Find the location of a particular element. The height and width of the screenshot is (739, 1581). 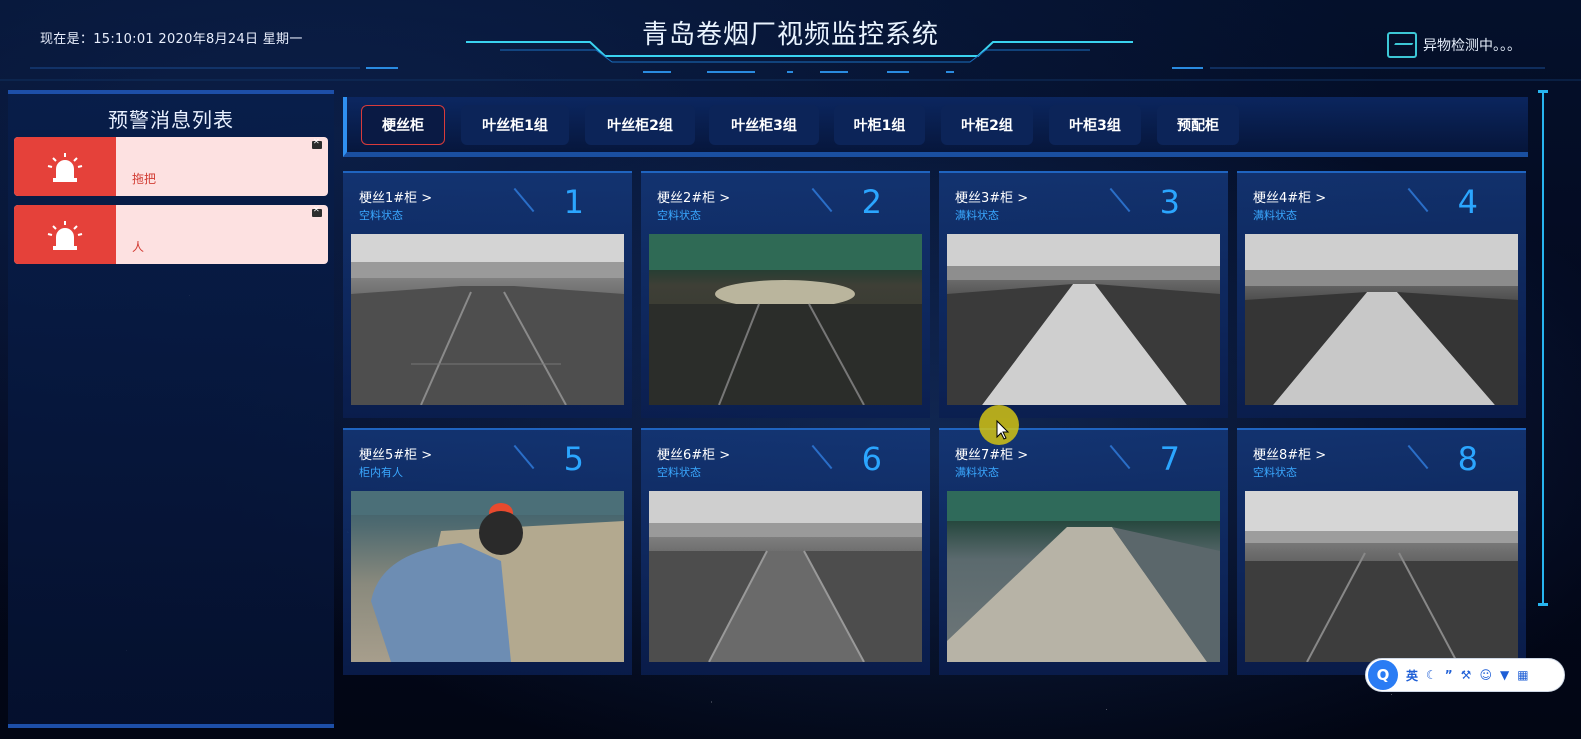

camera-card: 梗丝8#柜 > 空料状态 8 is located at coordinates (1381, 551).